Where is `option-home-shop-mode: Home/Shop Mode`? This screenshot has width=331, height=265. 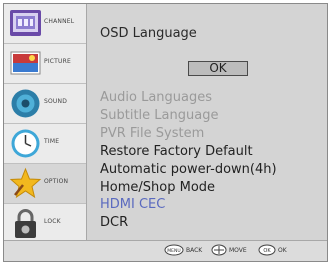
option-home-shop-mode: Home/Shop Mode is located at coordinates (157, 187).